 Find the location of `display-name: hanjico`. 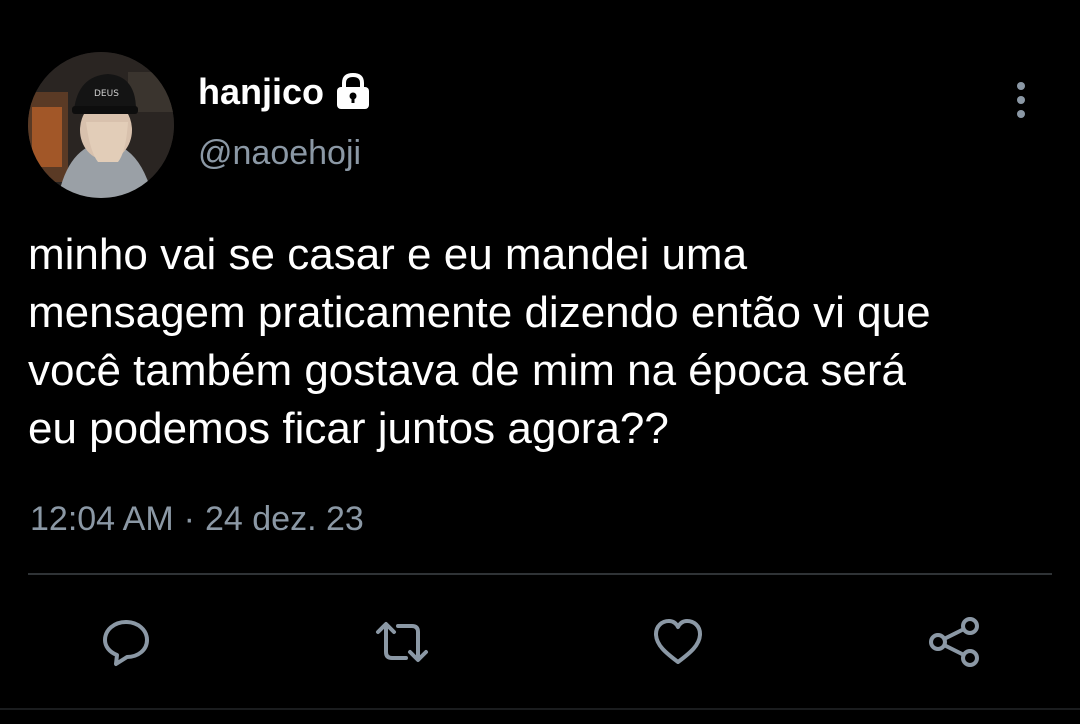

display-name: hanjico is located at coordinates (286, 92).